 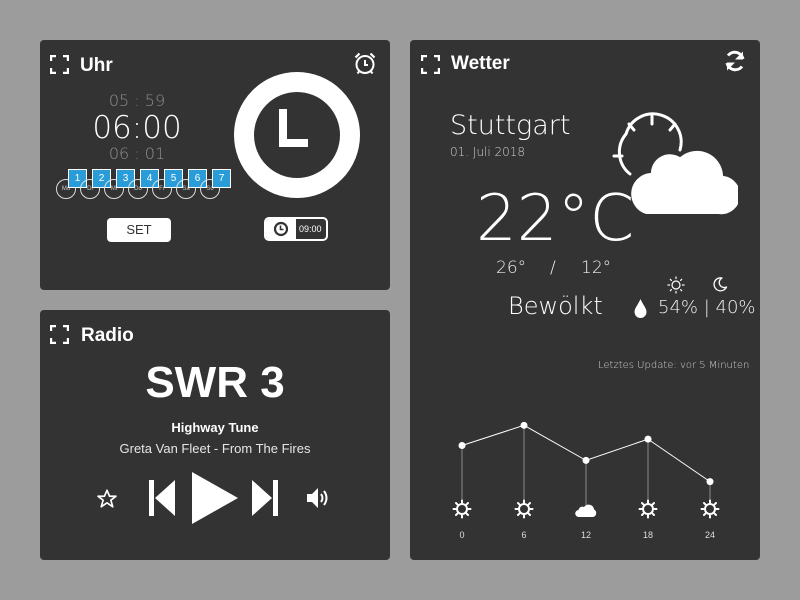 I want to click on alarm-time: 09:00, so click(x=310, y=229).